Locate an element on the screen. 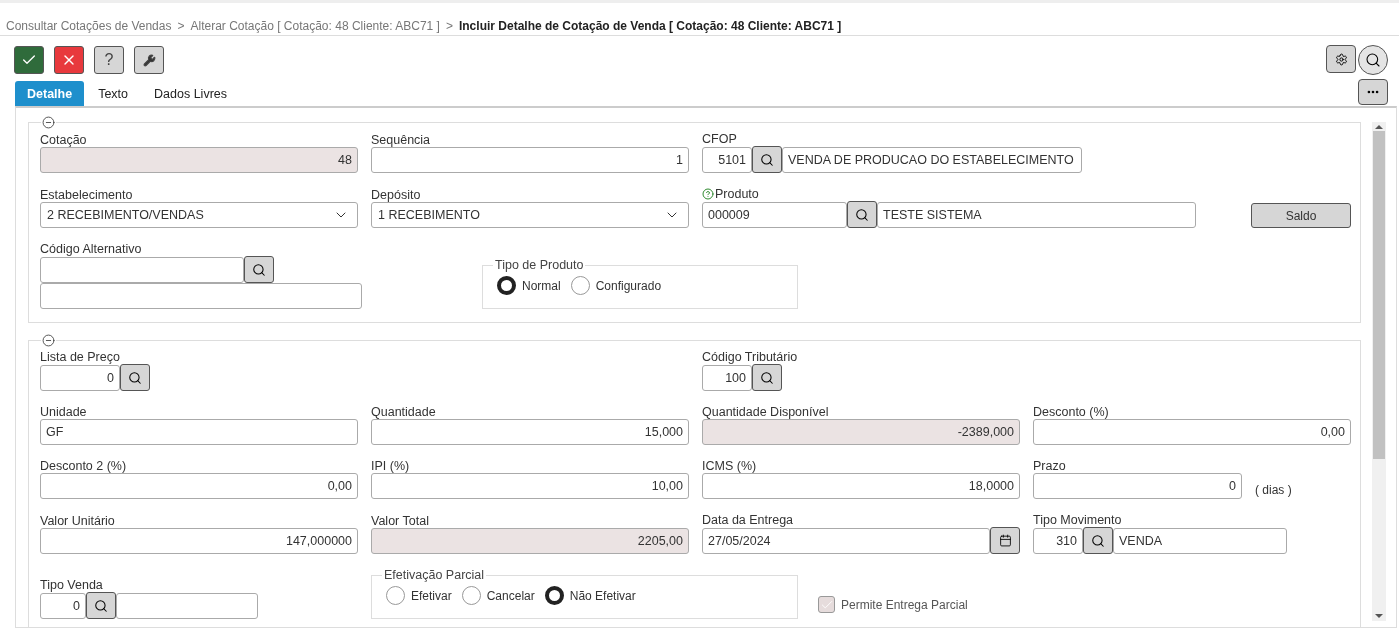  field-label: Desconto 2 (%) is located at coordinates (84, 466).